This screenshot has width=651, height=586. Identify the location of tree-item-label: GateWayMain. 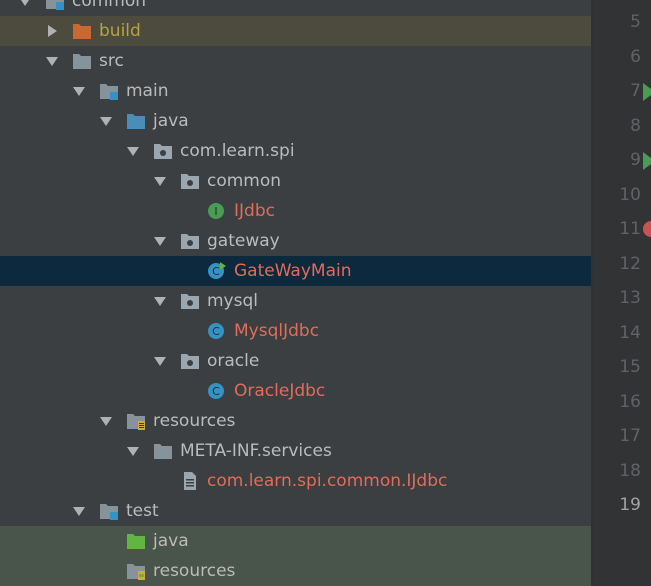
(293, 271).